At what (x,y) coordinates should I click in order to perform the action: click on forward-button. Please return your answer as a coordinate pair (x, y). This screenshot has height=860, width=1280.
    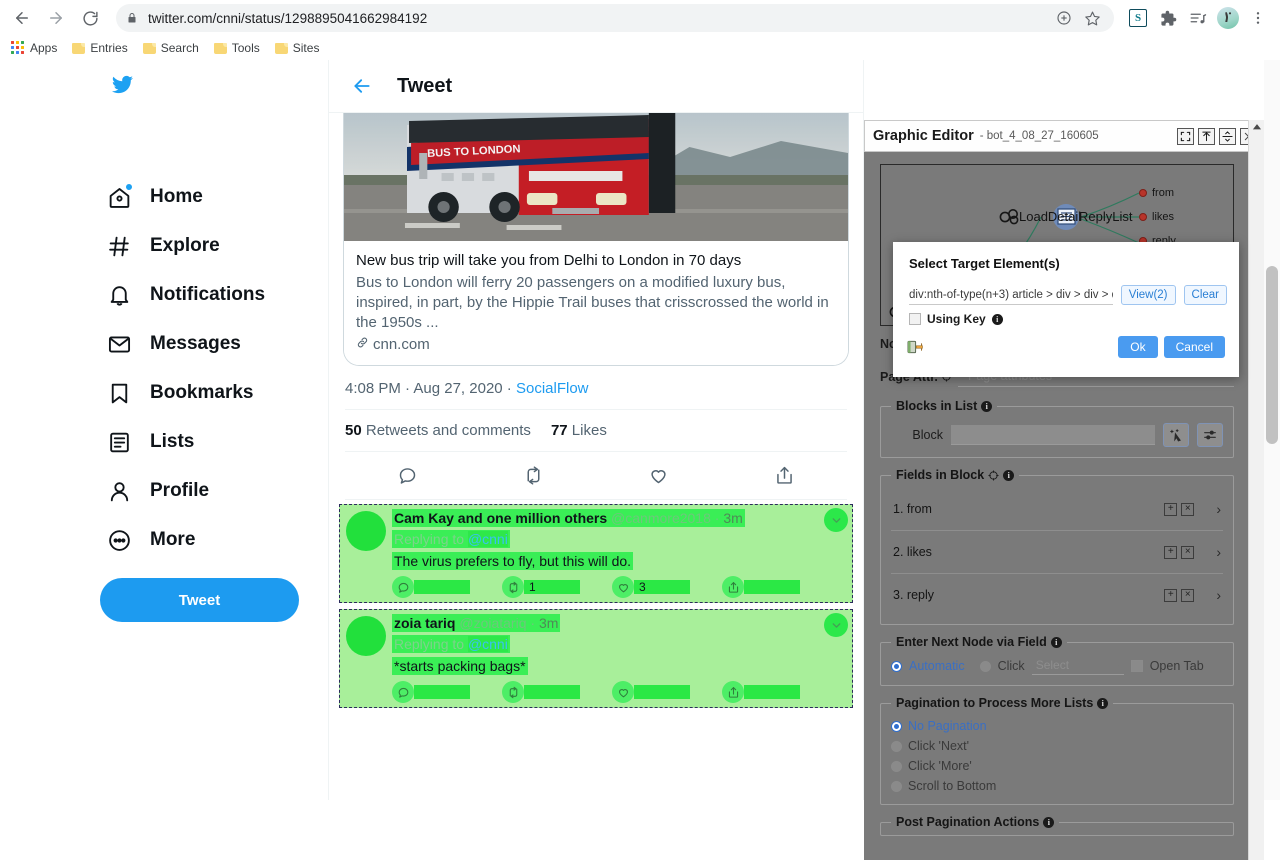
    Looking at the image, I should click on (56, 18).